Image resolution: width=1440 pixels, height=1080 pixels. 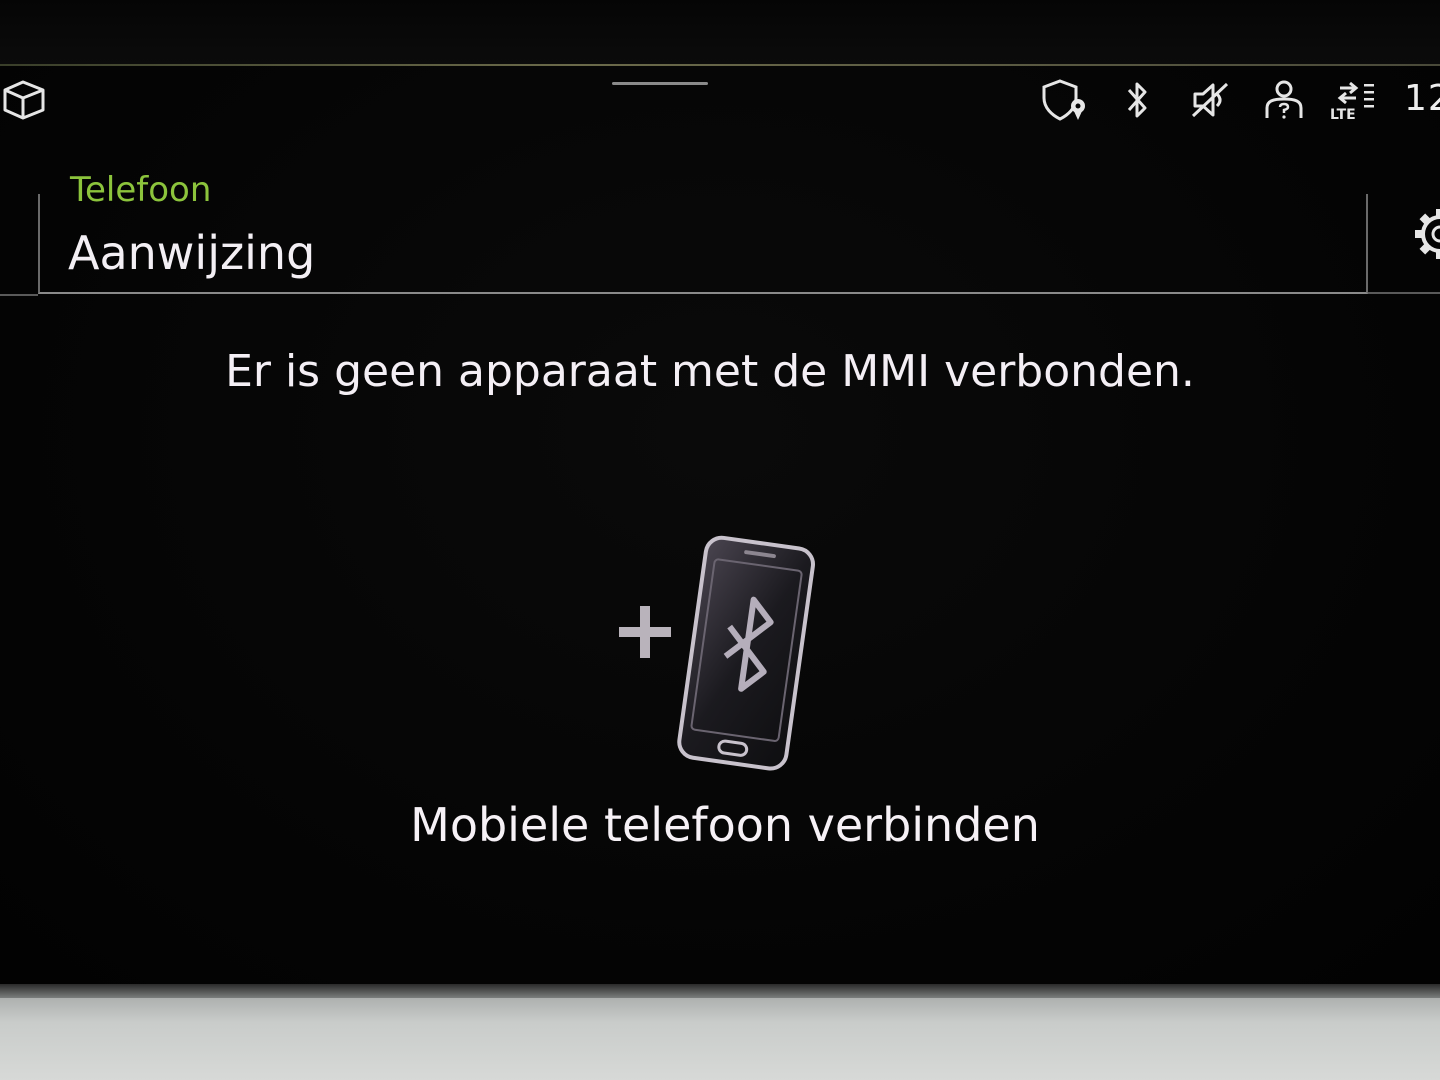 What do you see at coordinates (746, 653) in the screenshot?
I see `phone-bluetooth-icon` at bounding box center [746, 653].